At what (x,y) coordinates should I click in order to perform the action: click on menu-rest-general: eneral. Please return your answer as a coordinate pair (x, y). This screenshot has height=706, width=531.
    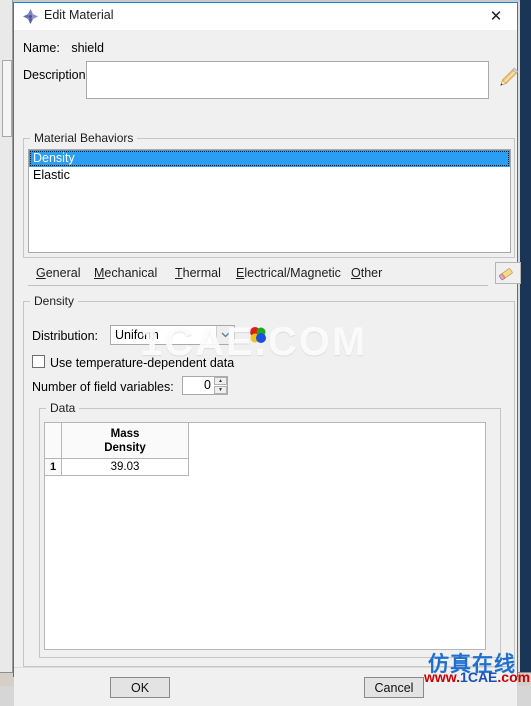
    Looking at the image, I should click on (63, 273).